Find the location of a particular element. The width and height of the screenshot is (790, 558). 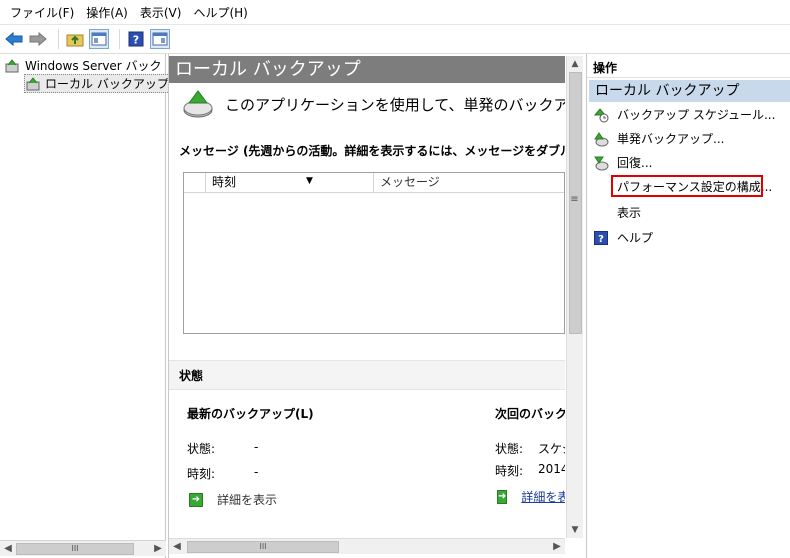

latest-time-value: - is located at coordinates (256, 472).